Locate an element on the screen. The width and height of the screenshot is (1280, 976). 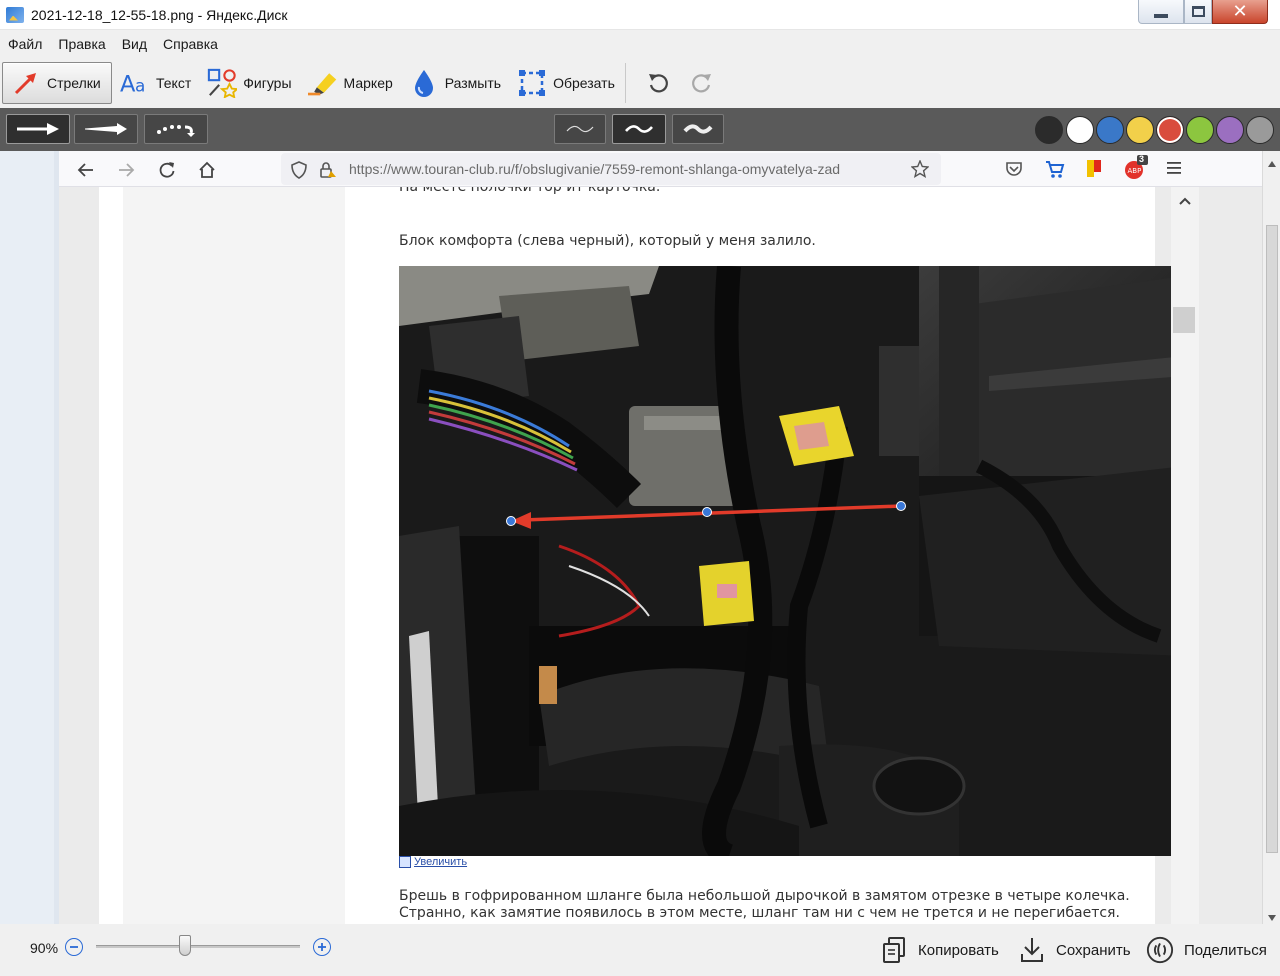
zoom-out-button is located at coordinates (74, 947).